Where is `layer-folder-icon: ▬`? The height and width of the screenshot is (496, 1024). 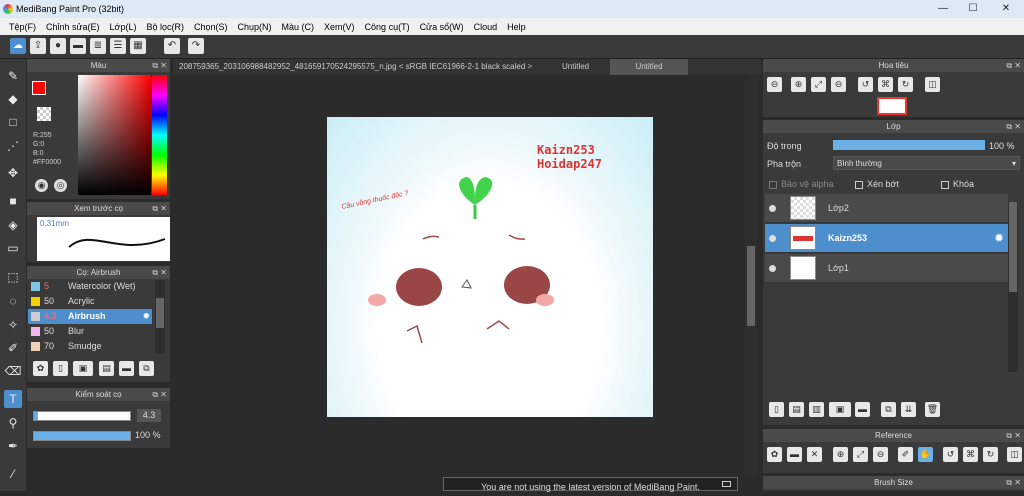 layer-folder-icon: ▬ is located at coordinates (862, 409).